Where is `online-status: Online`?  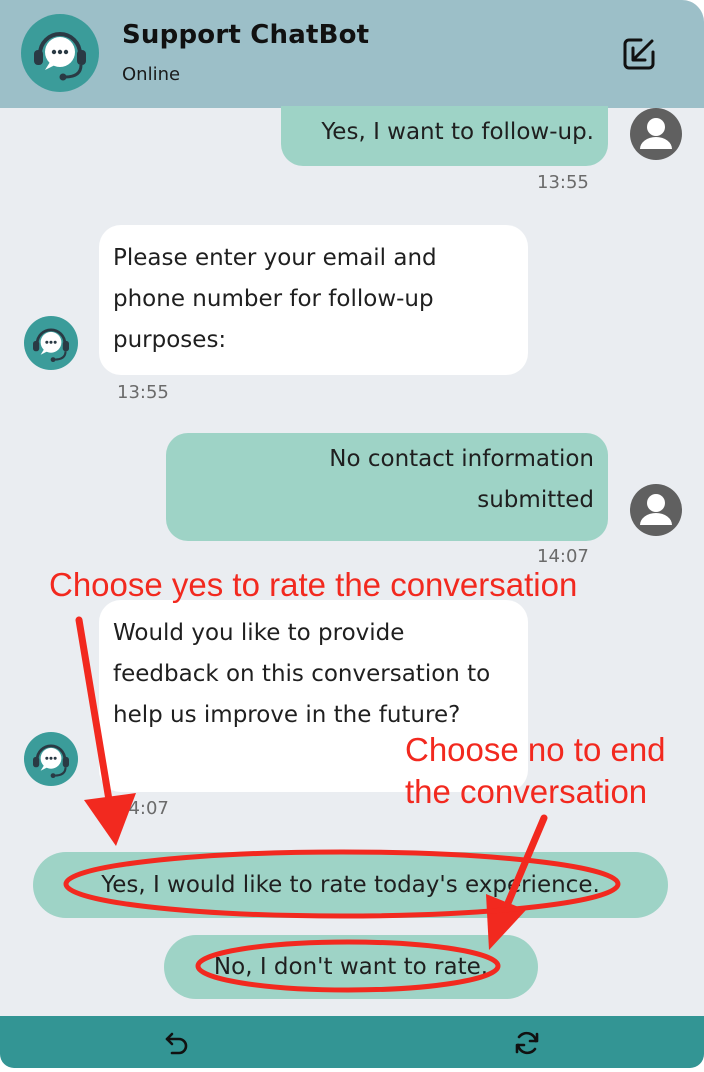 online-status: Online is located at coordinates (151, 74).